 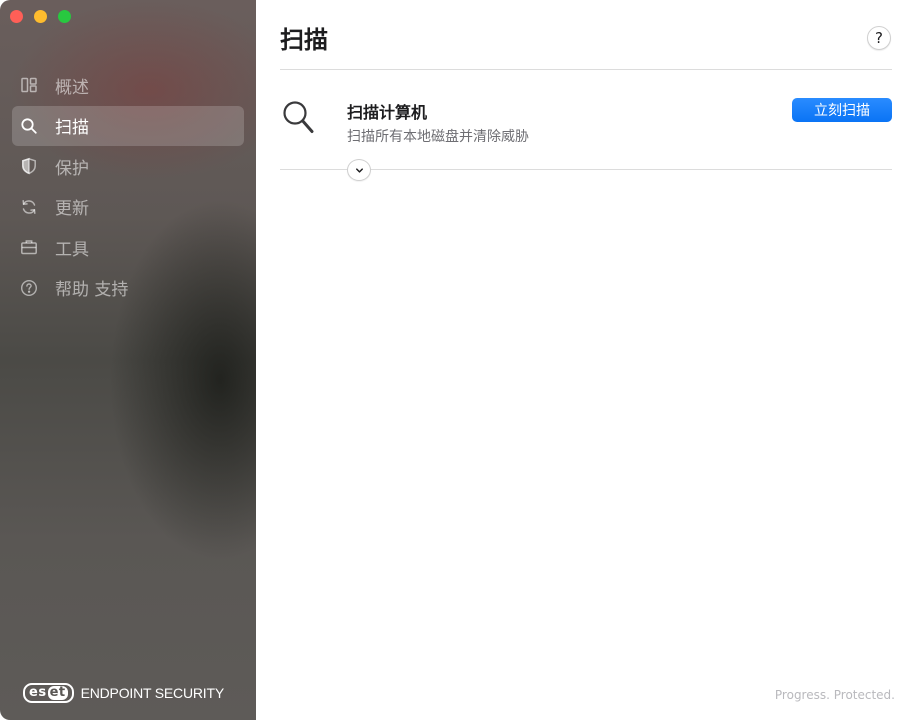 I want to click on close-window-button, so click(x=16, y=16).